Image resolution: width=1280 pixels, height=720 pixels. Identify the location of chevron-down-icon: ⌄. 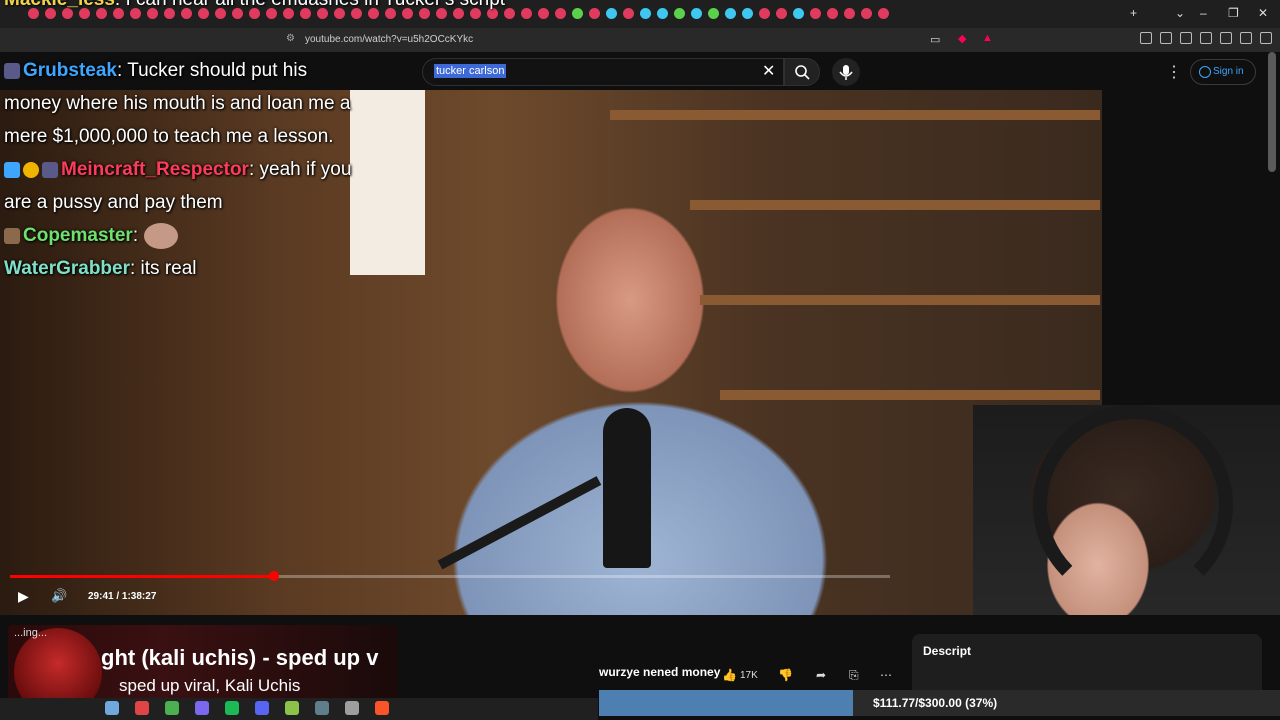
(1180, 13).